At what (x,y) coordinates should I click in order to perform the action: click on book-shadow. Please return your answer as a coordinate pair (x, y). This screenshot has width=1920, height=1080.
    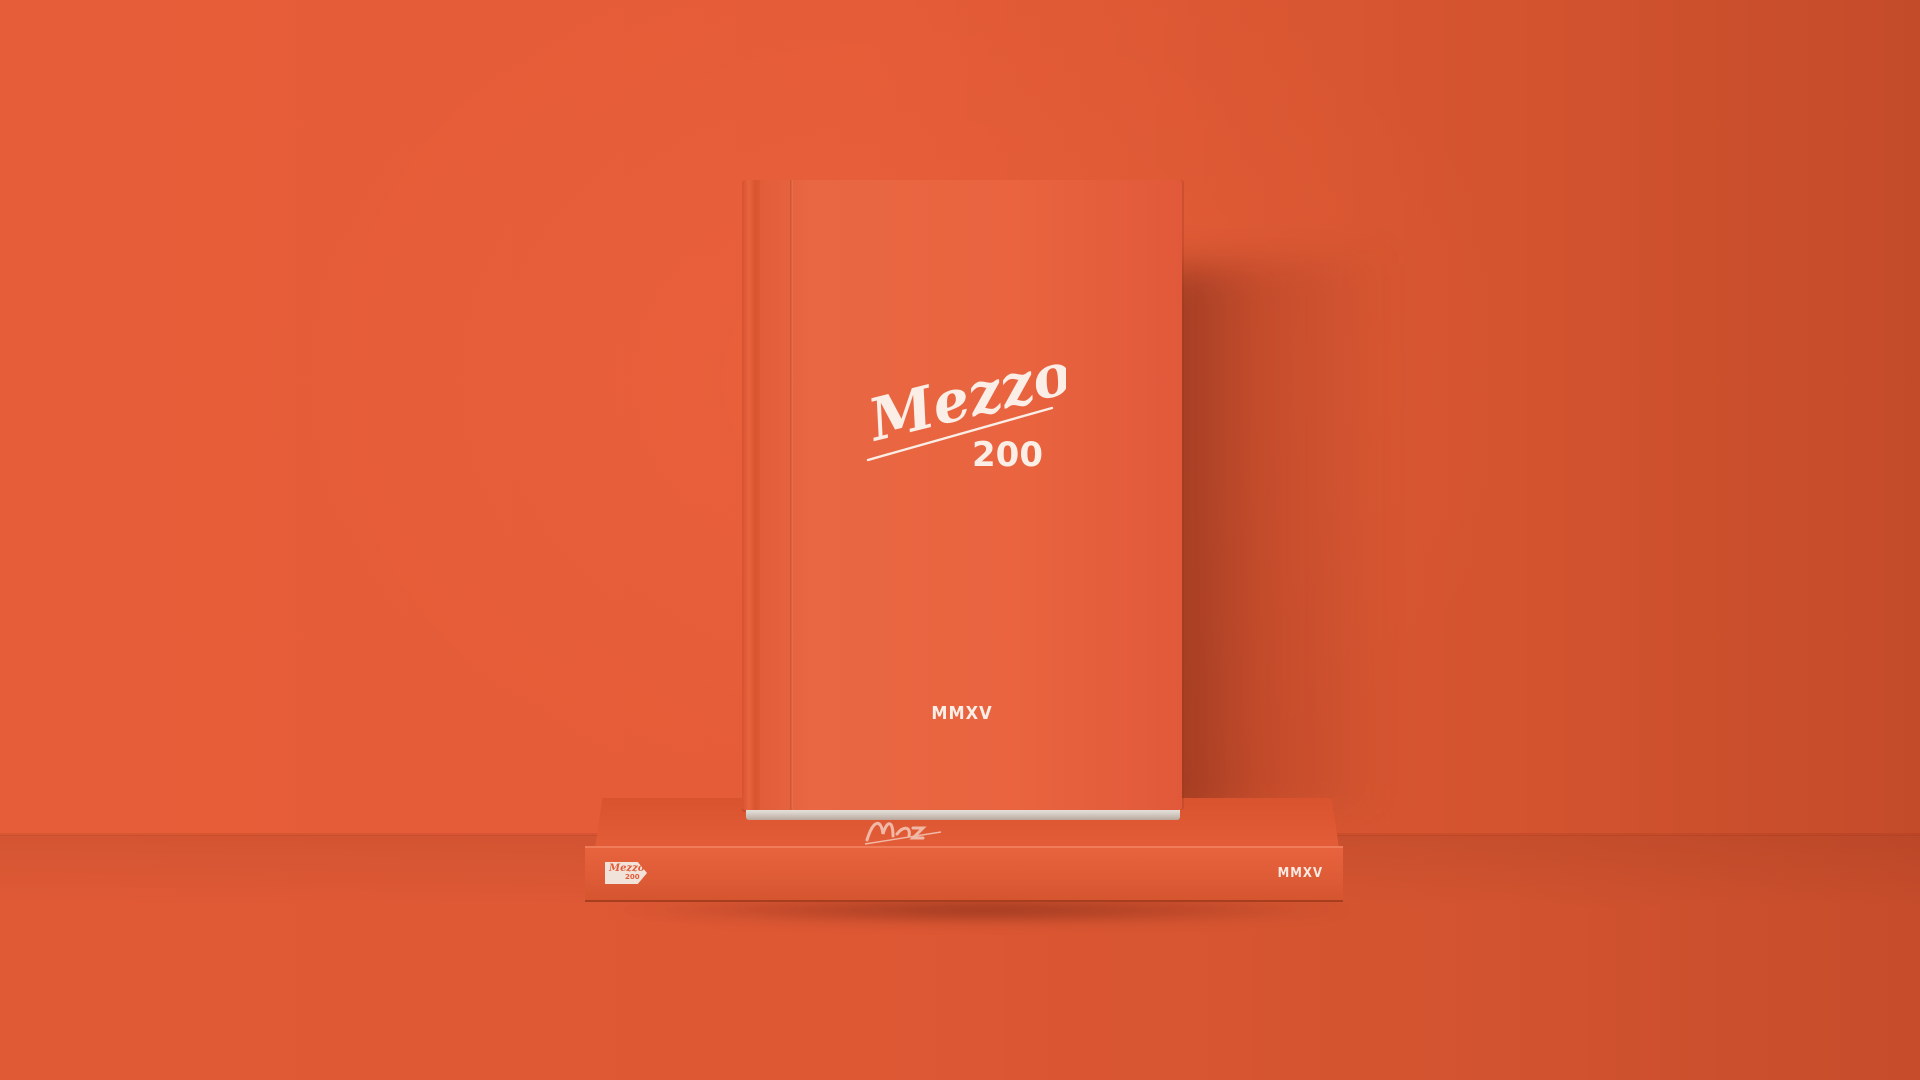
    Looking at the image, I should click on (1275, 540).